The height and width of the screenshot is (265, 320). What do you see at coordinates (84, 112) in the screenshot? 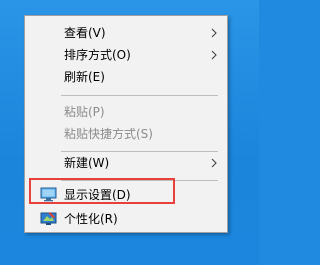
I see `menu-item-label: 粘贴(P)` at bounding box center [84, 112].